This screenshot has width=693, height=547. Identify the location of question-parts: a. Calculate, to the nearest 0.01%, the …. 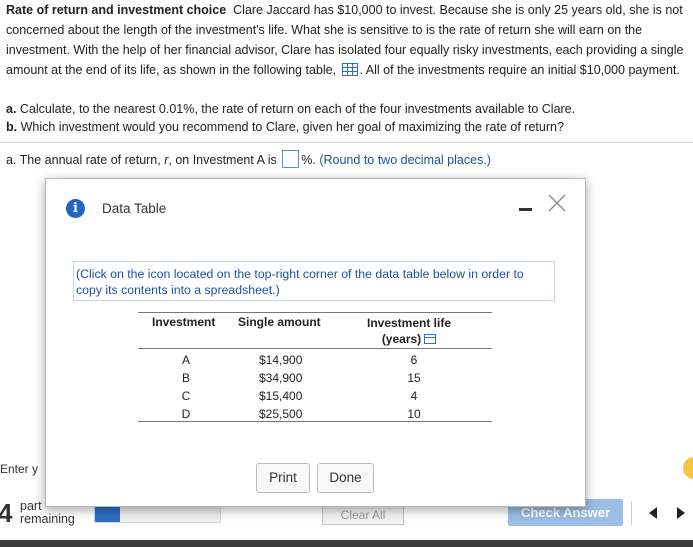
(290, 118).